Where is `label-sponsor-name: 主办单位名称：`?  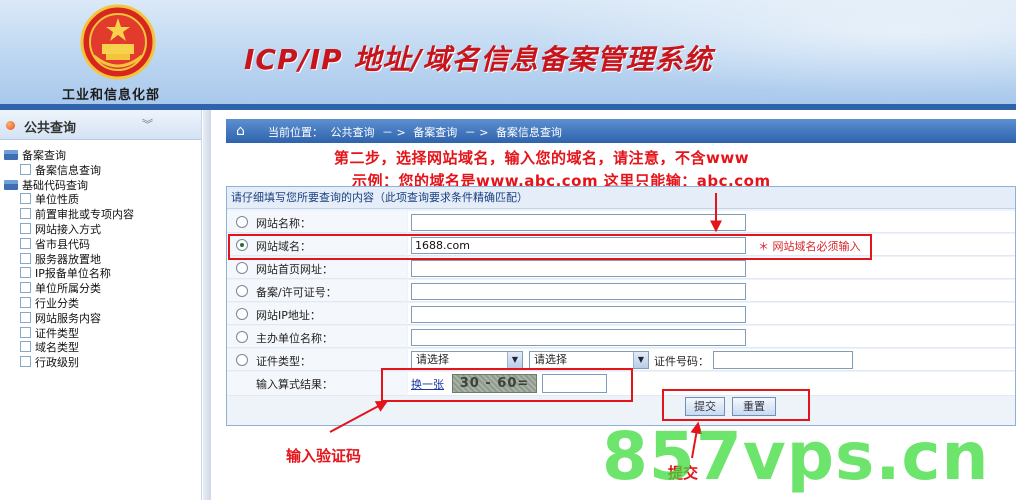
label-sponsor-name: 主办单位名称： is located at coordinates (294, 338).